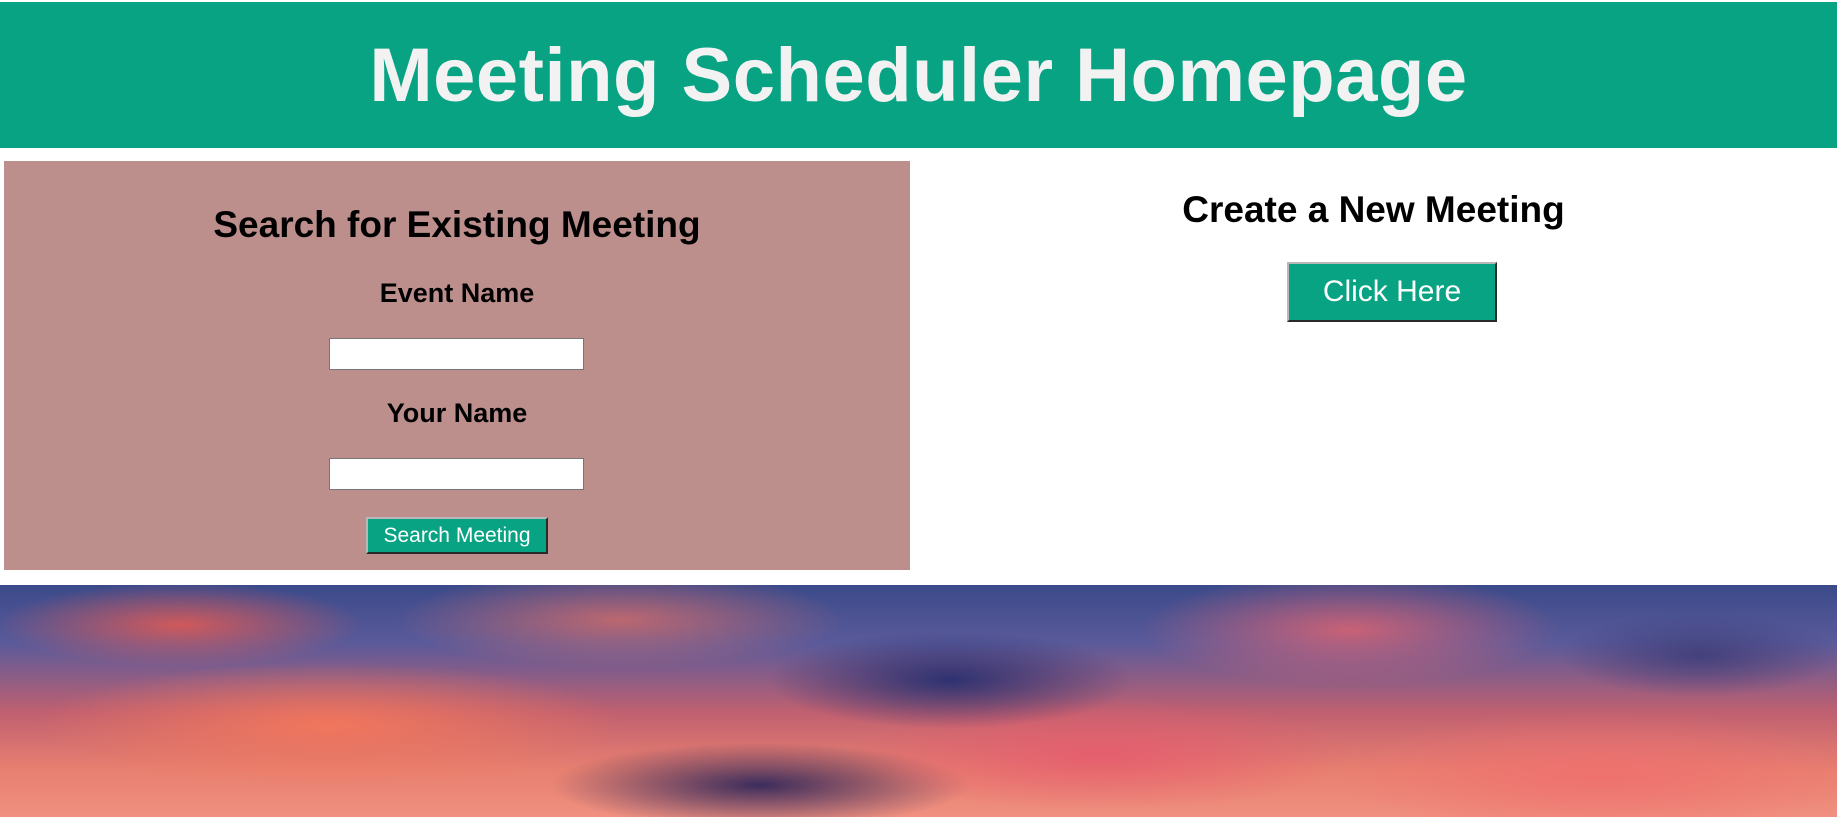 This screenshot has width=1837, height=817. What do you see at coordinates (457, 224) in the screenshot?
I see `search-panel-heading: Search for Existing Meeting` at bounding box center [457, 224].